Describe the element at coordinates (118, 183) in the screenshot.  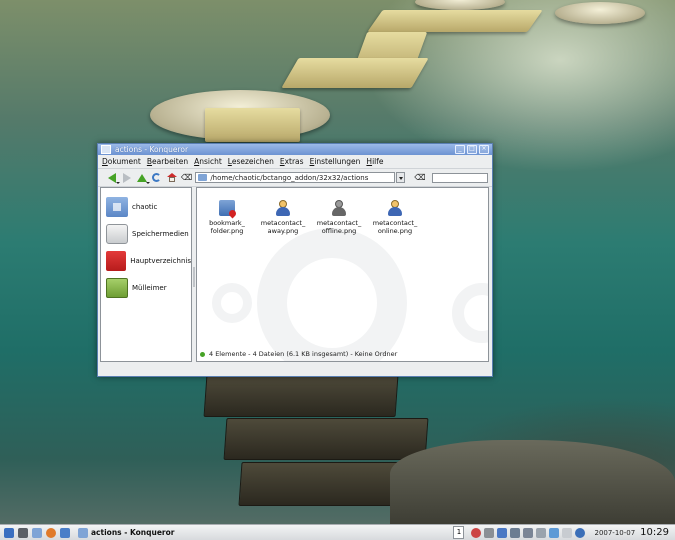
I see `back-dropdown-icon` at that location.